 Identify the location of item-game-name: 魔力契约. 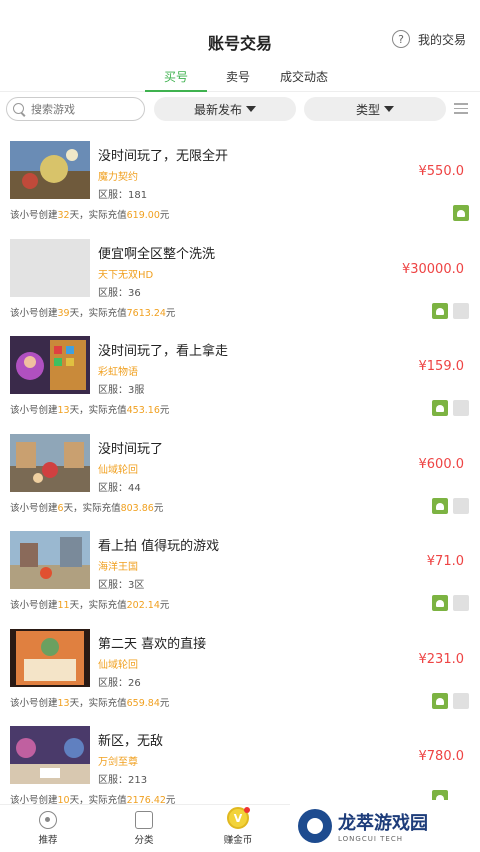
(118, 177).